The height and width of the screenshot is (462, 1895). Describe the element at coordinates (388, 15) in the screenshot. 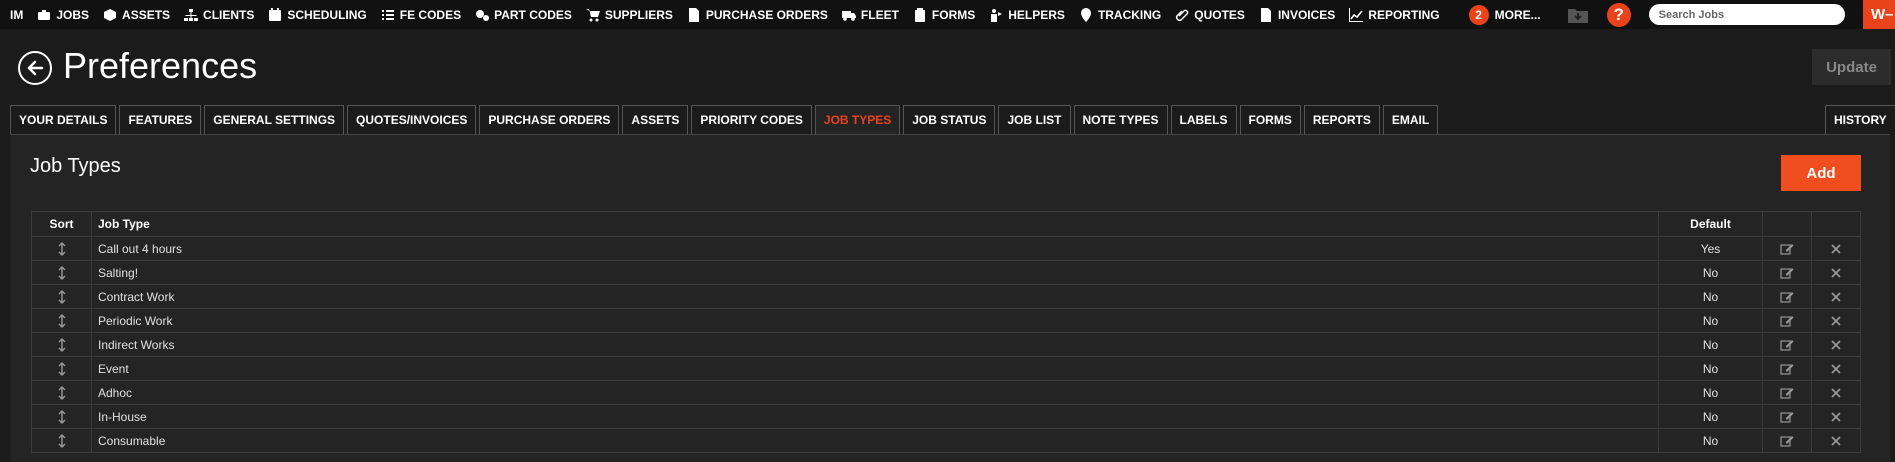

I see `list-check-icon` at that location.